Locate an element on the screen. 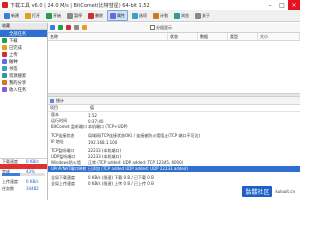 The image size is (320, 240). toolbar-button: 暂停 is located at coordinates (74, 15).